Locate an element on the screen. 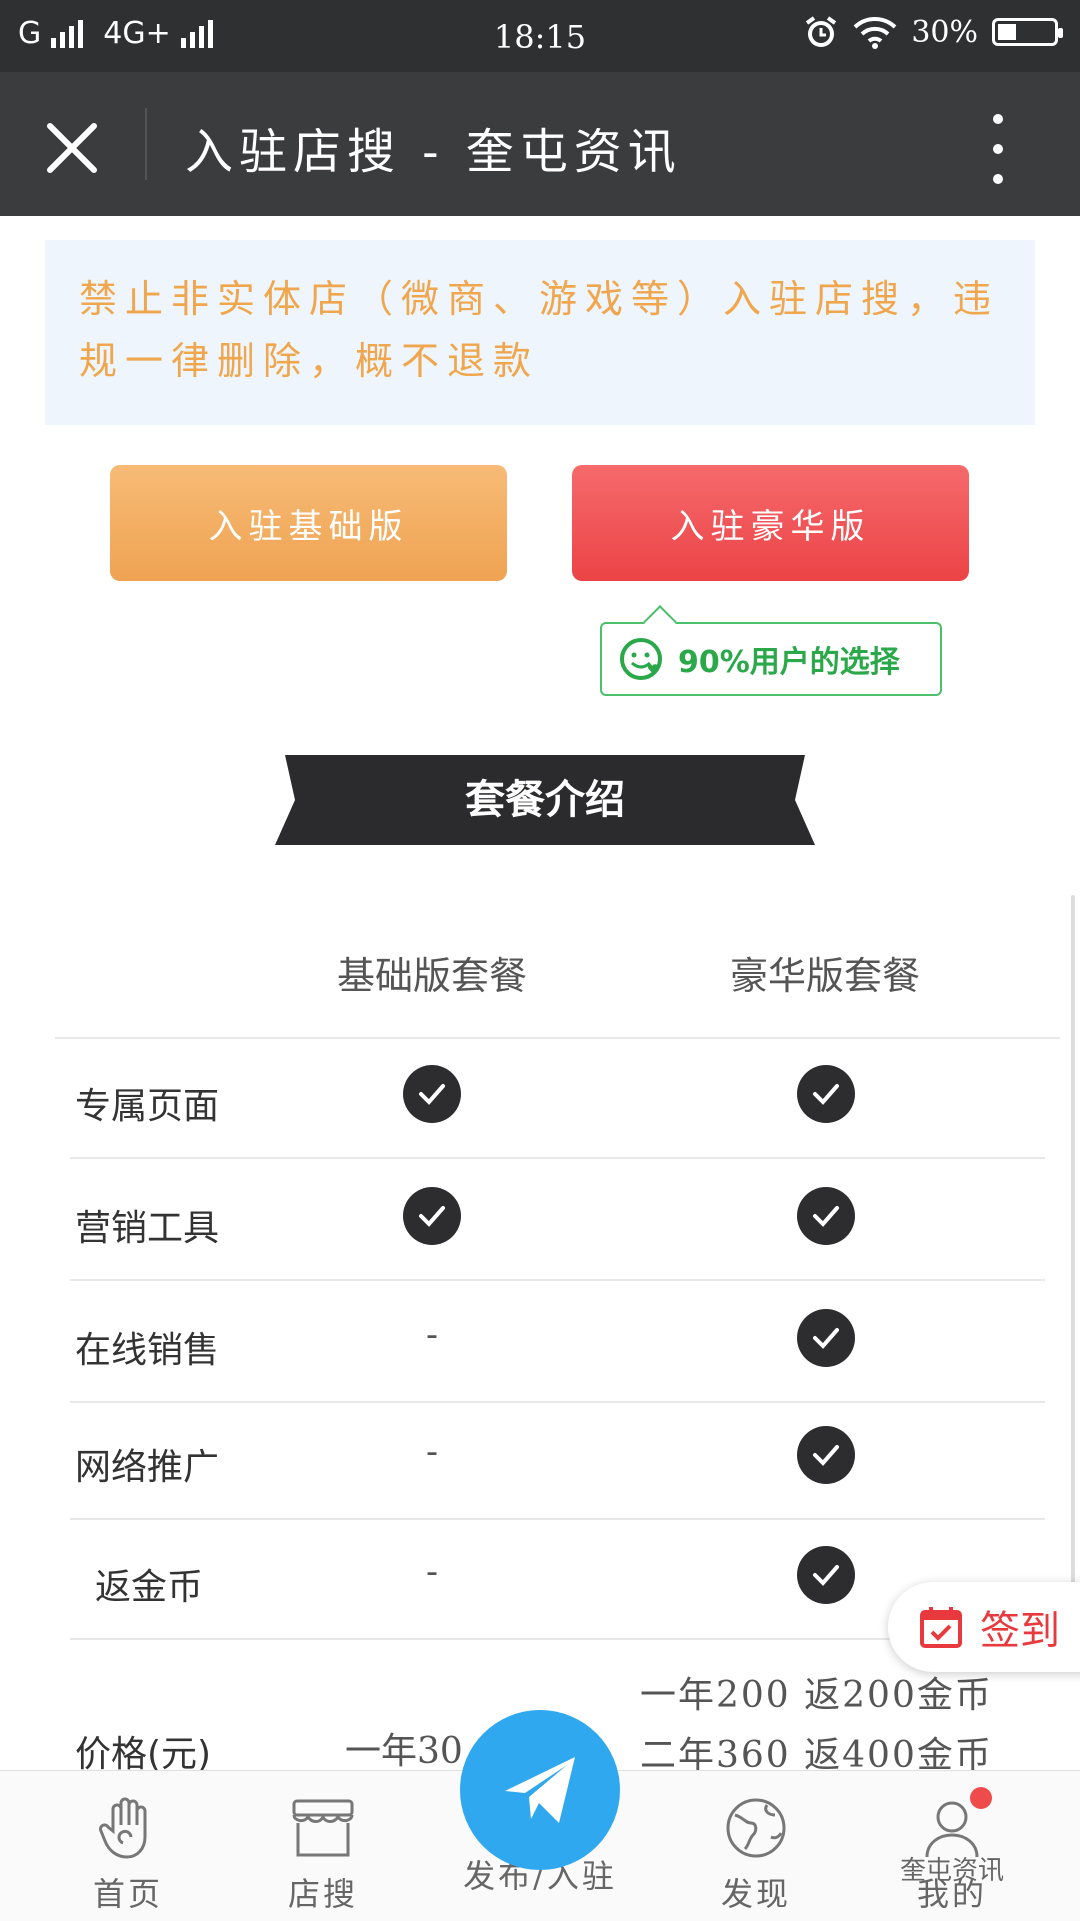 The image size is (1080, 1921). row-label: 返金币 is located at coordinates (149, 1587).